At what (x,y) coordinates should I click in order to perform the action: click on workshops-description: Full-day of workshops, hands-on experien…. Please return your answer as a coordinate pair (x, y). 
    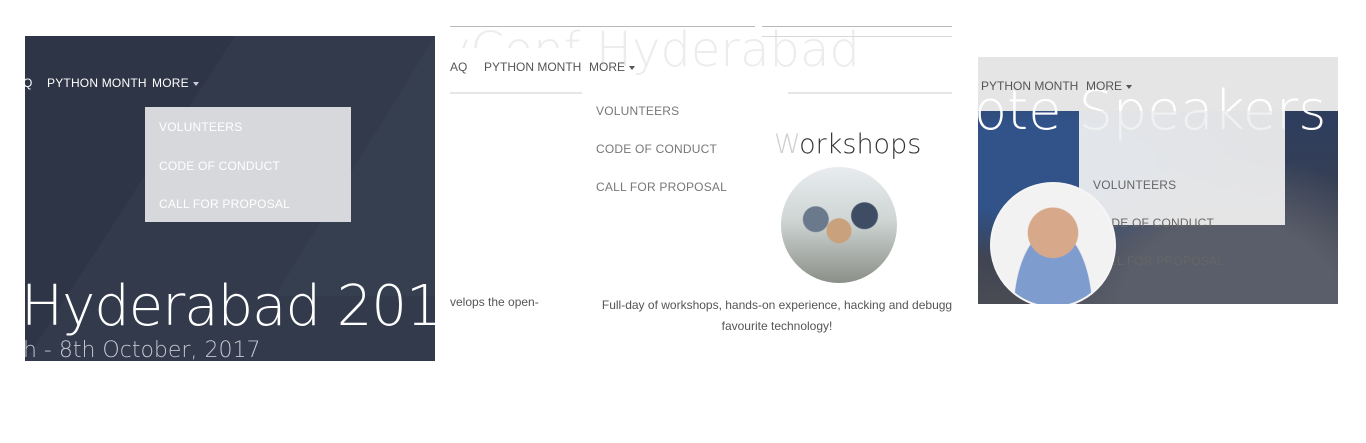
    Looking at the image, I should click on (769, 316).